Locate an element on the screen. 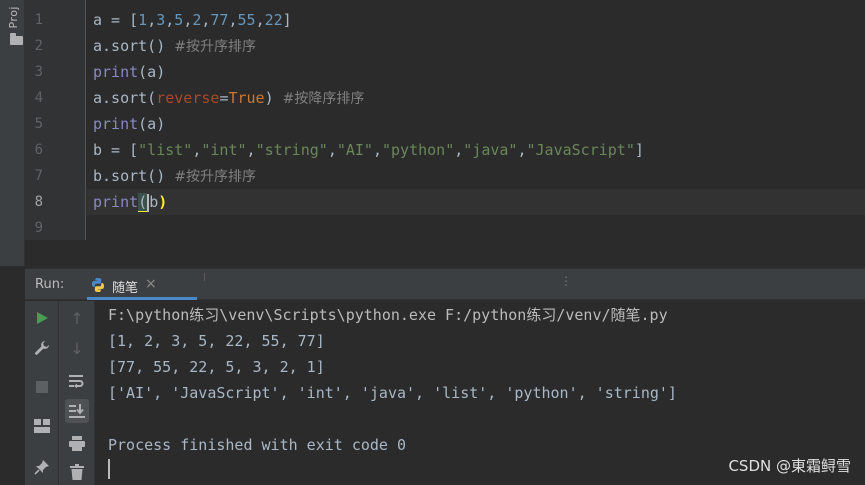 The height and width of the screenshot is (485, 865). project-tool-button: Proj is located at coordinates (13, 24).